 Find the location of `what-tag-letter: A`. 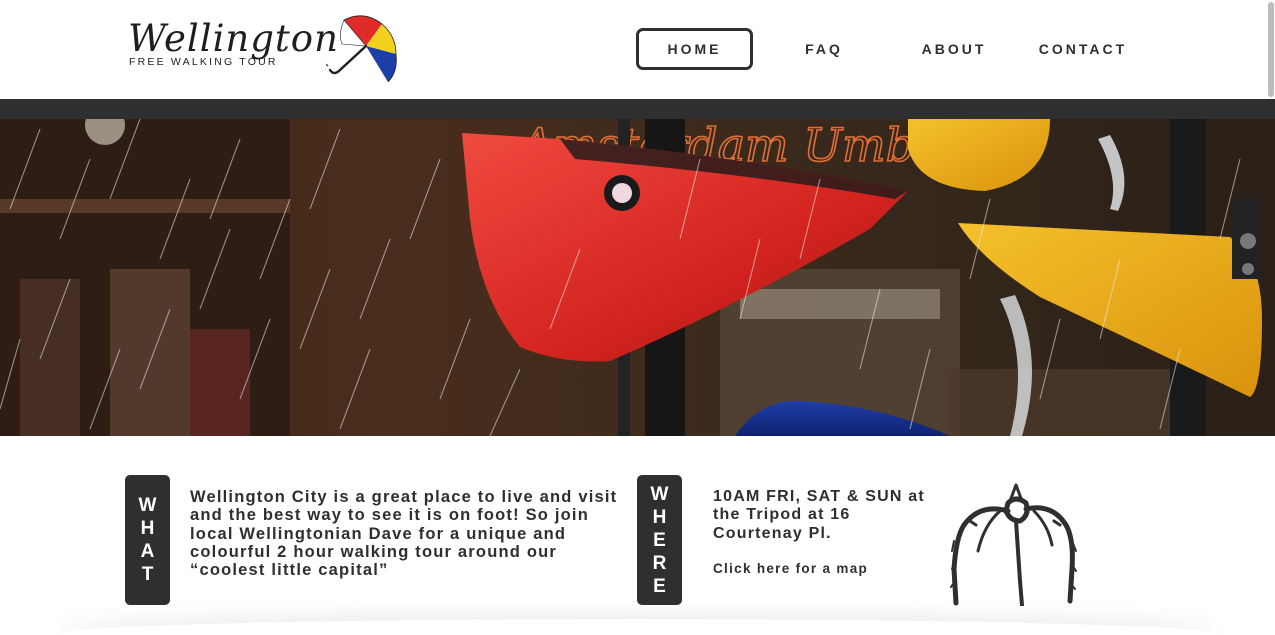

what-tag-letter: A is located at coordinates (147, 551).